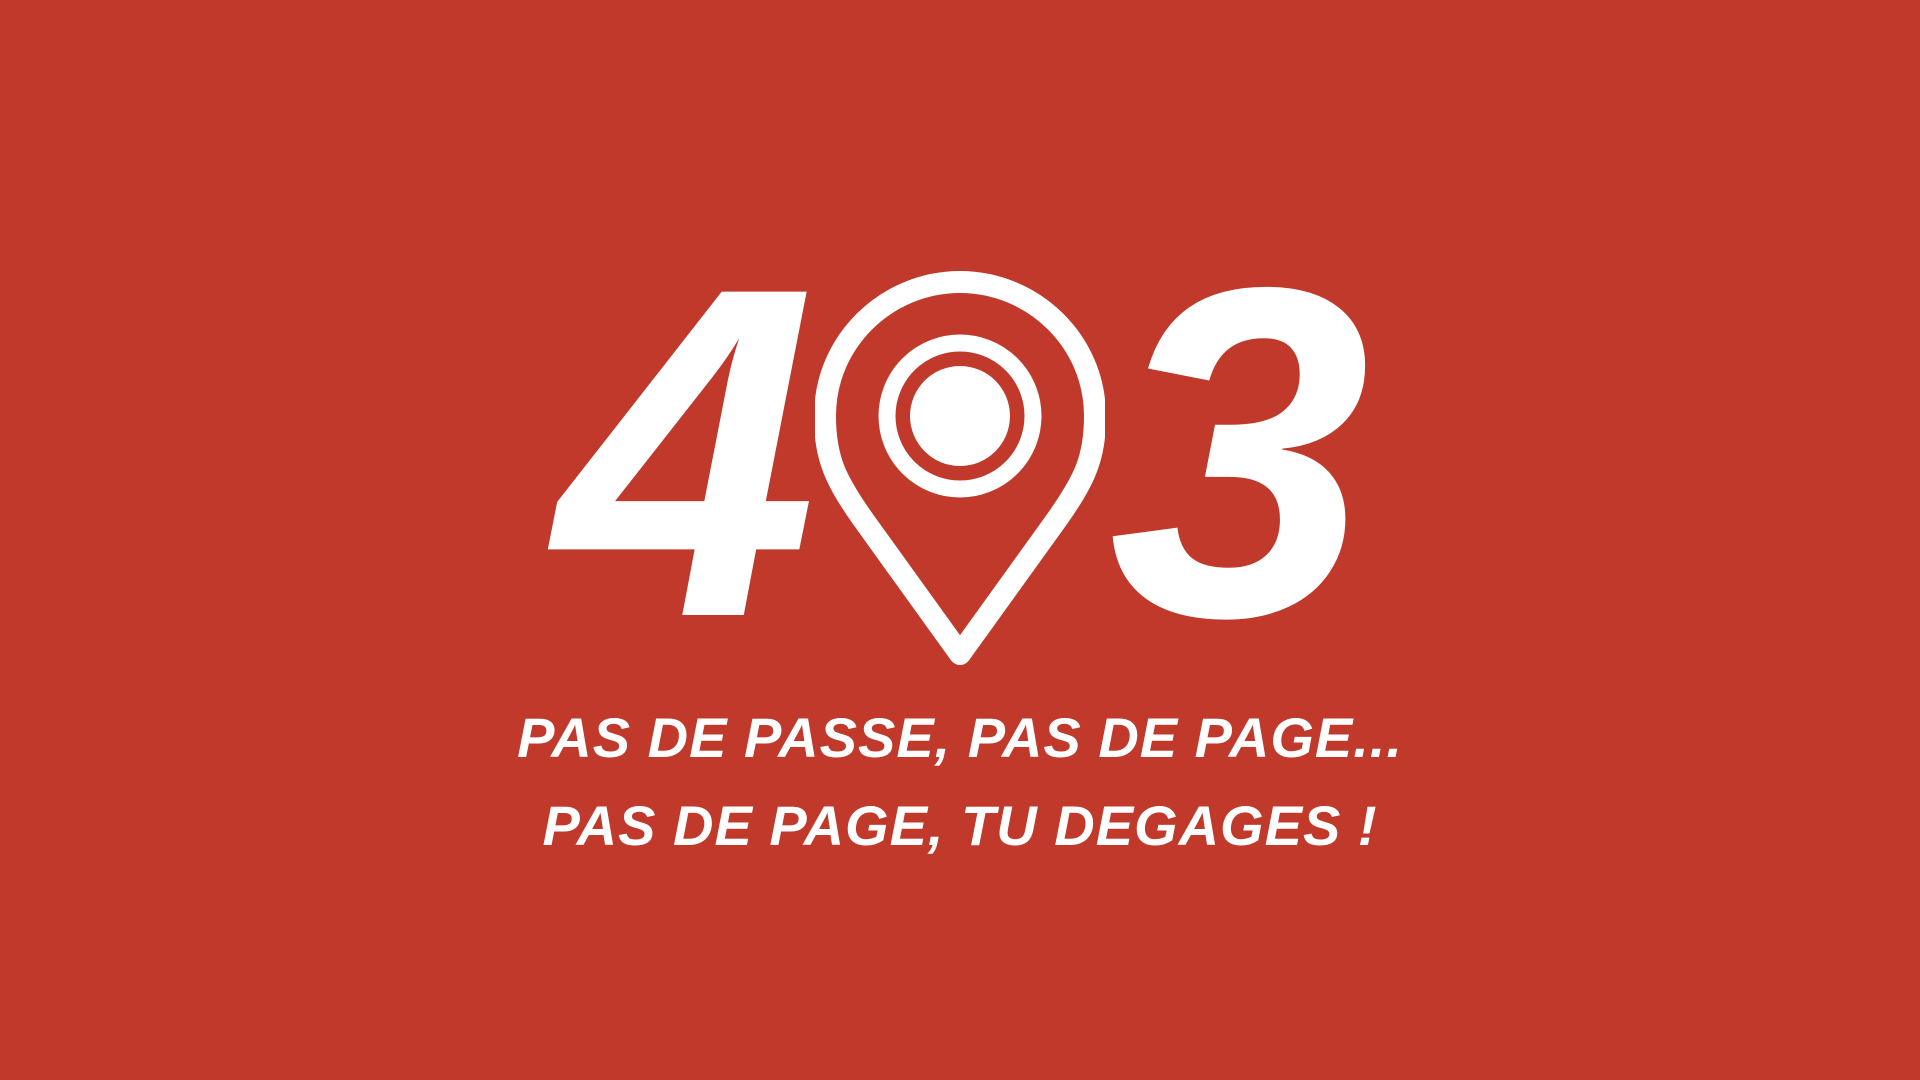 This screenshot has width=1920, height=1080. What do you see at coordinates (1239, 452) in the screenshot?
I see `error-digit-right: 3` at bounding box center [1239, 452].